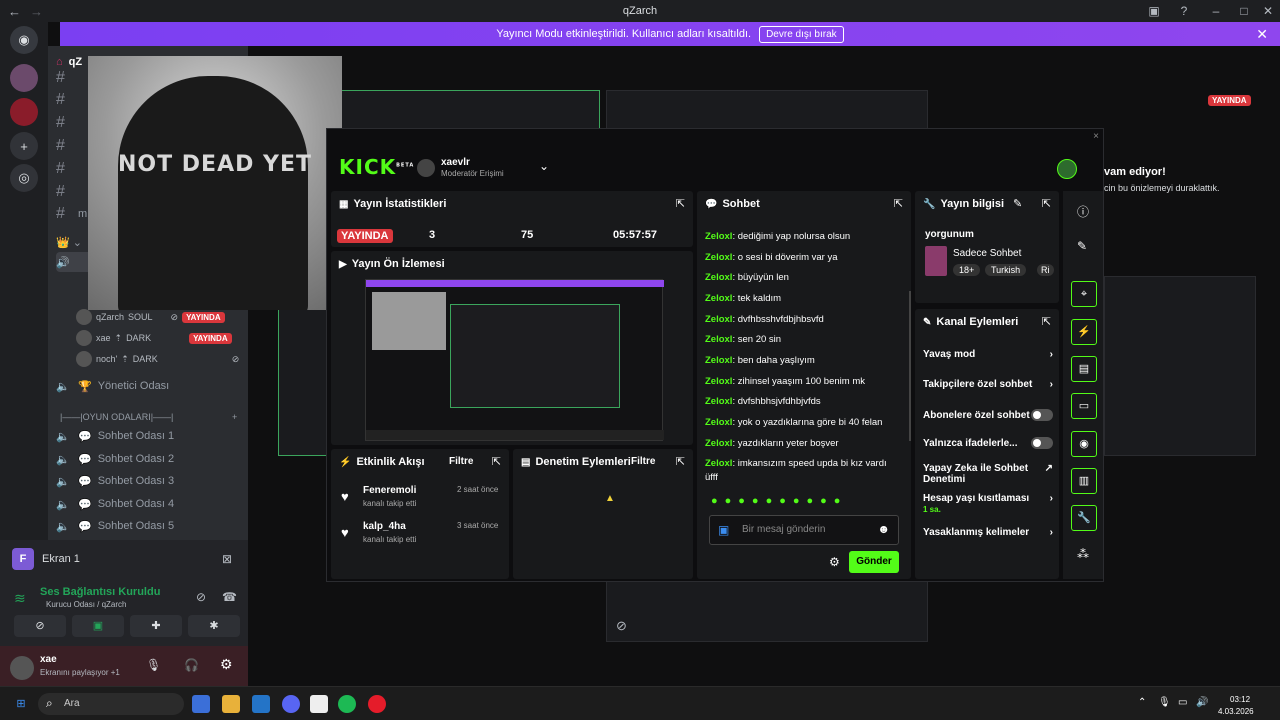  I want to click on taskbar-search: ⌕ Ara, so click(111, 704).